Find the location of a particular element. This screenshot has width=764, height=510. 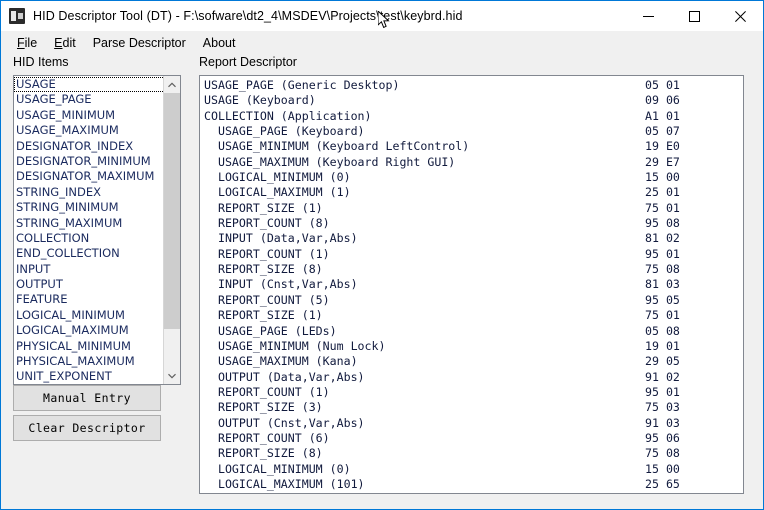

descriptor-hex-bytes: 05 07 is located at coordinates (662, 131).